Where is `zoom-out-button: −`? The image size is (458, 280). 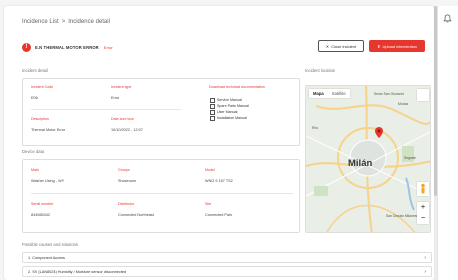
zoom-out-button: − is located at coordinates (423, 218).